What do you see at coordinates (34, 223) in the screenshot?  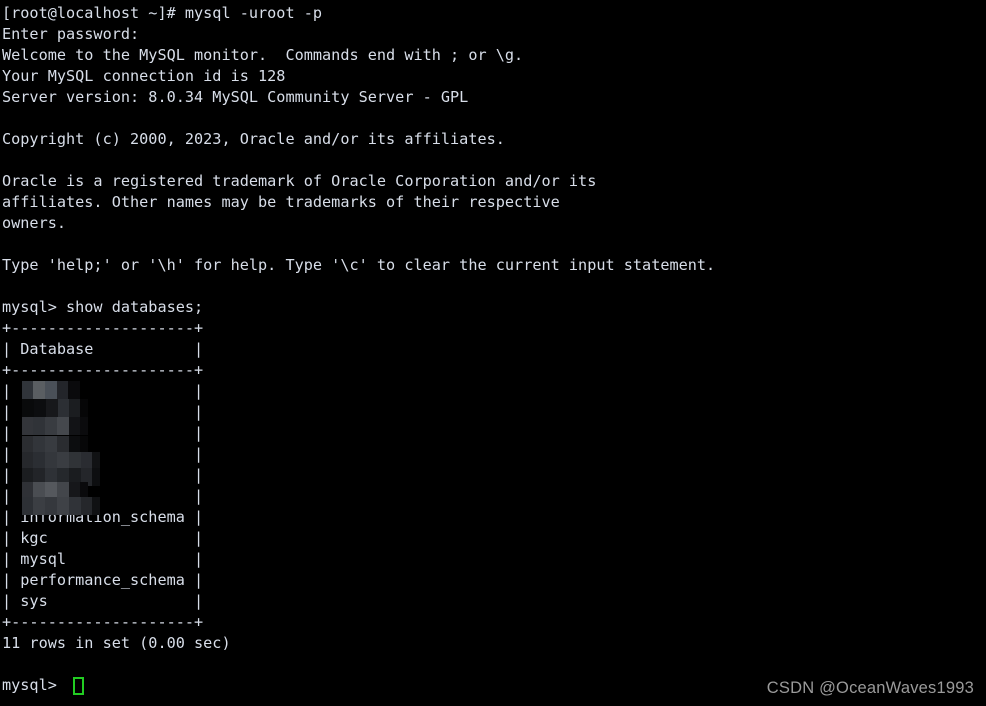 I see `terminal-line-10: owners.` at bounding box center [34, 223].